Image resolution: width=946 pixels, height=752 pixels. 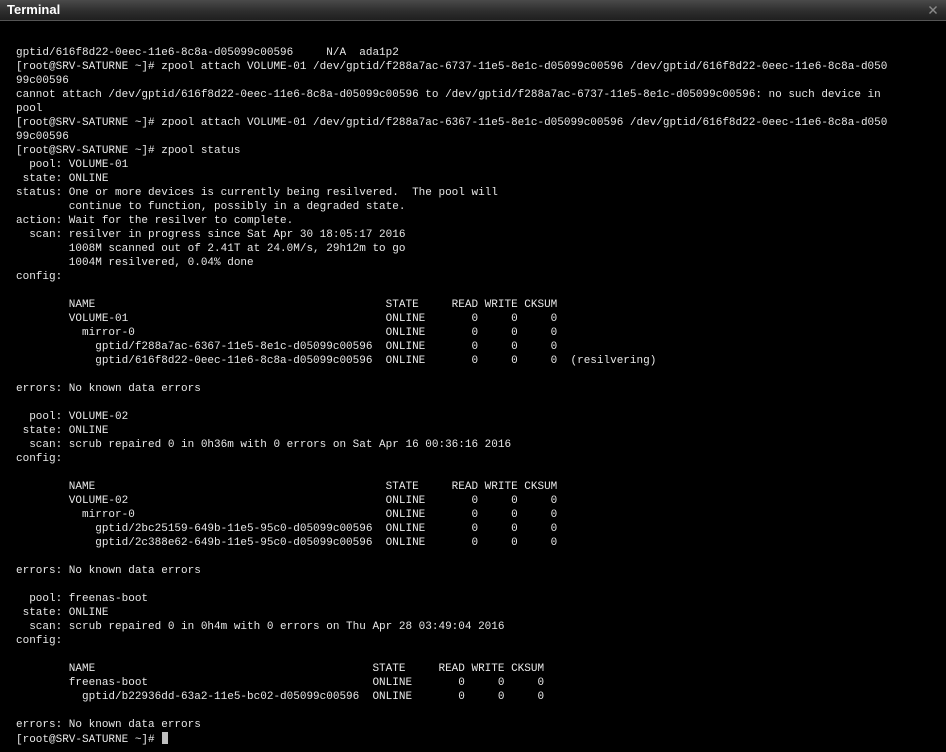 What do you see at coordinates (933, 10) in the screenshot?
I see `close-icon` at bounding box center [933, 10].